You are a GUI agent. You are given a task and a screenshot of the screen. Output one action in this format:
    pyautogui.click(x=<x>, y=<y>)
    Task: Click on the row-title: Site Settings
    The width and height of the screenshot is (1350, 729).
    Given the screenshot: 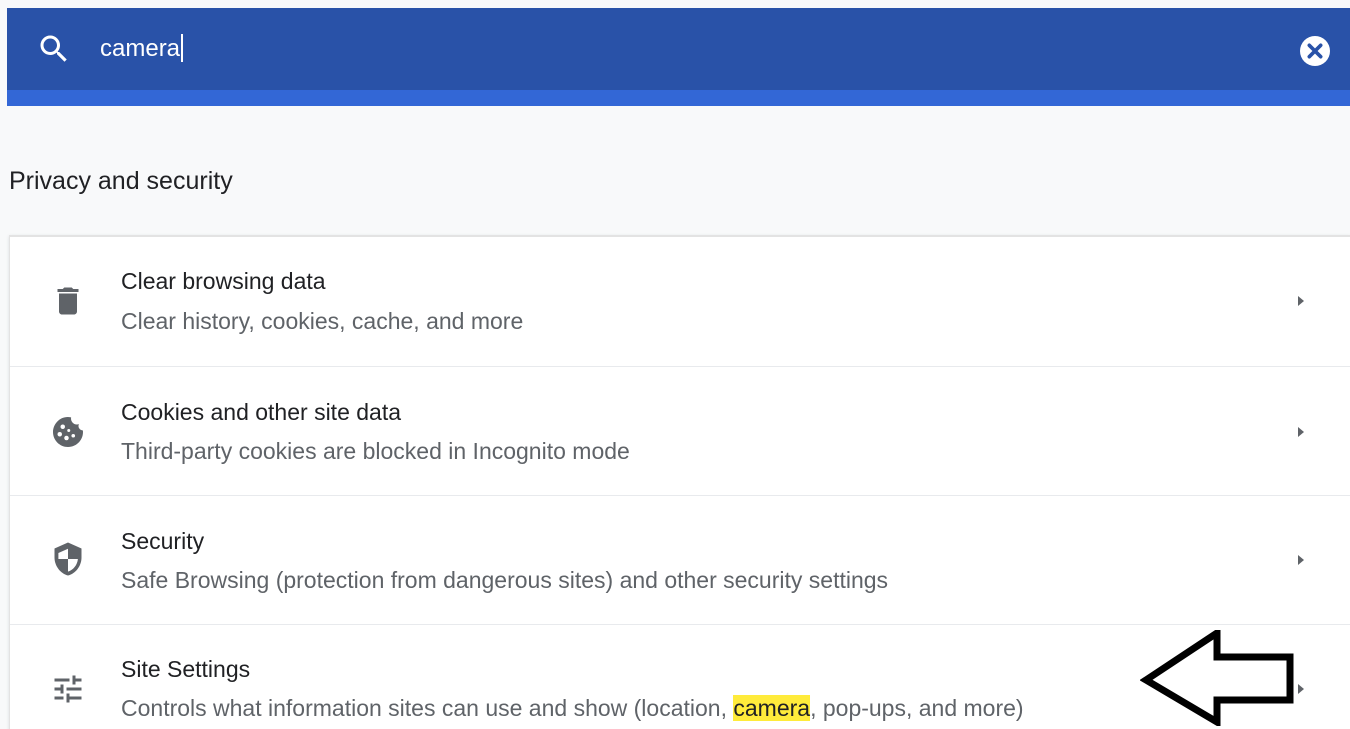 What is the action you would take?
    pyautogui.click(x=186, y=669)
    